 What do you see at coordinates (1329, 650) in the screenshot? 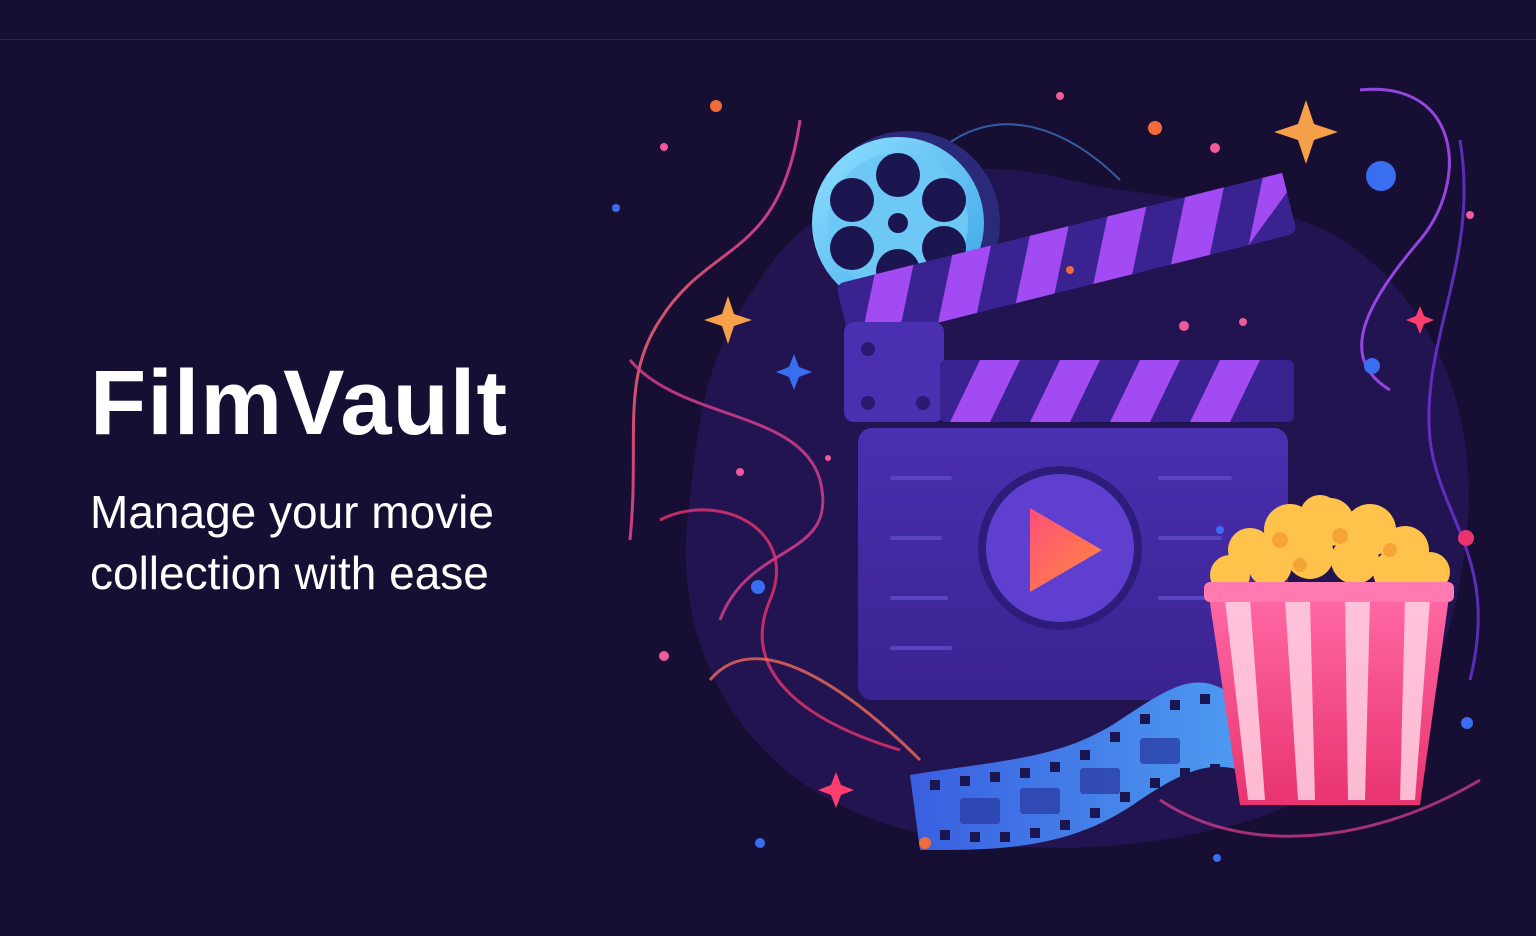
I see `popcorn-icon` at bounding box center [1329, 650].